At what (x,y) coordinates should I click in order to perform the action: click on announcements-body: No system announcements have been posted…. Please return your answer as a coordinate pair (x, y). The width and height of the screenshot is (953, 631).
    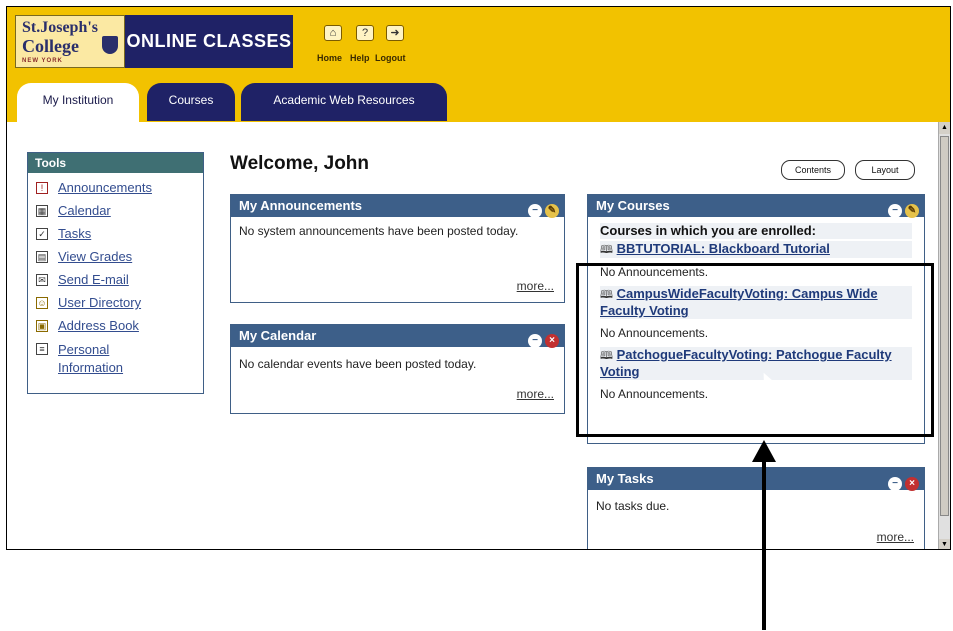
    Looking at the image, I should click on (379, 231).